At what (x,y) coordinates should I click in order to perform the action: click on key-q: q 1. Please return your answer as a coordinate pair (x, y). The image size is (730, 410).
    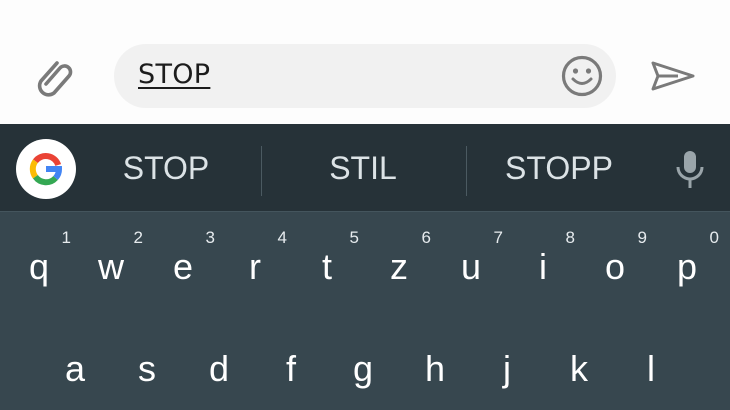
    Looking at the image, I should click on (39, 264).